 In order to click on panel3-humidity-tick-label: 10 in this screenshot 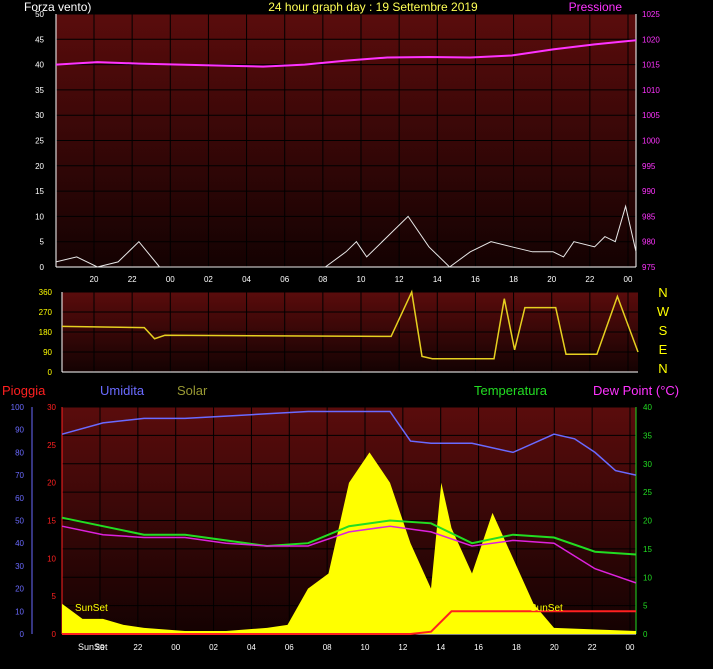, I will do `click(19, 611)`.